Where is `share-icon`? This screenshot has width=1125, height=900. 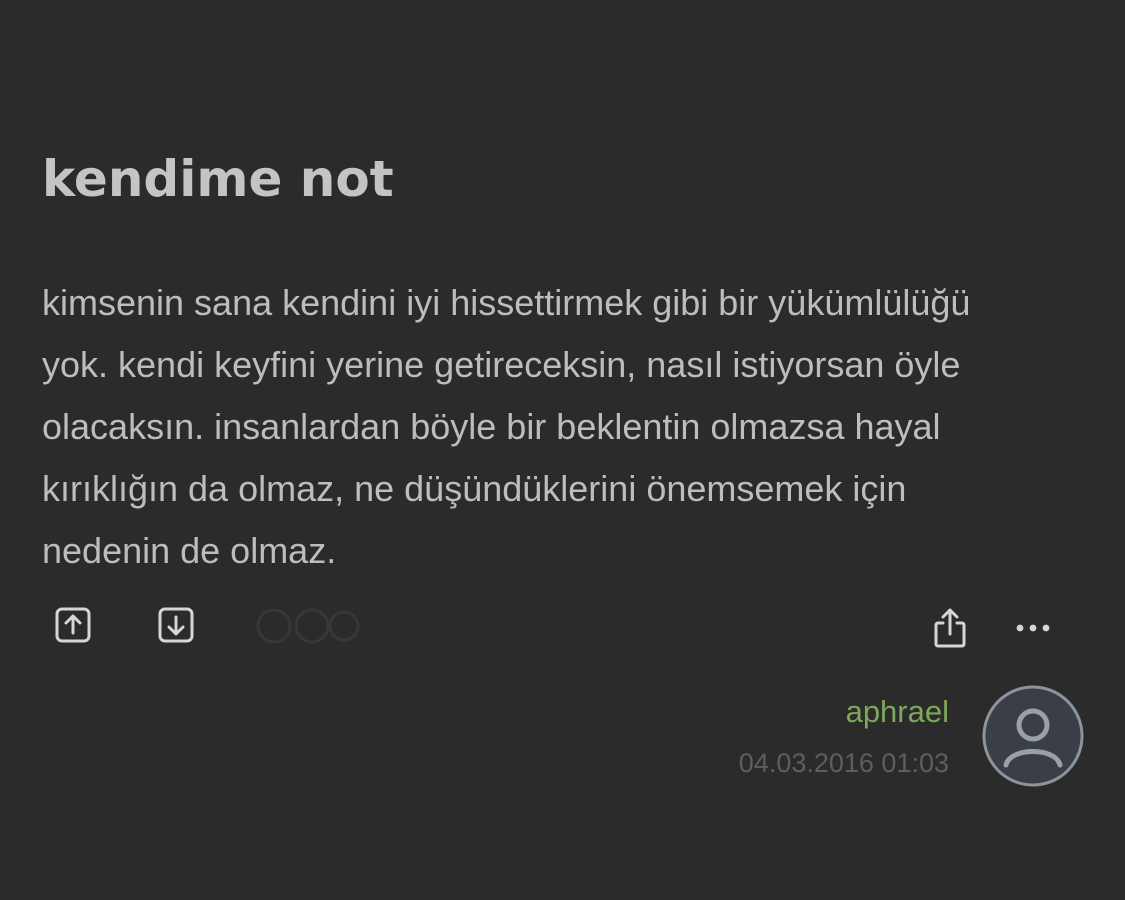 share-icon is located at coordinates (950, 628).